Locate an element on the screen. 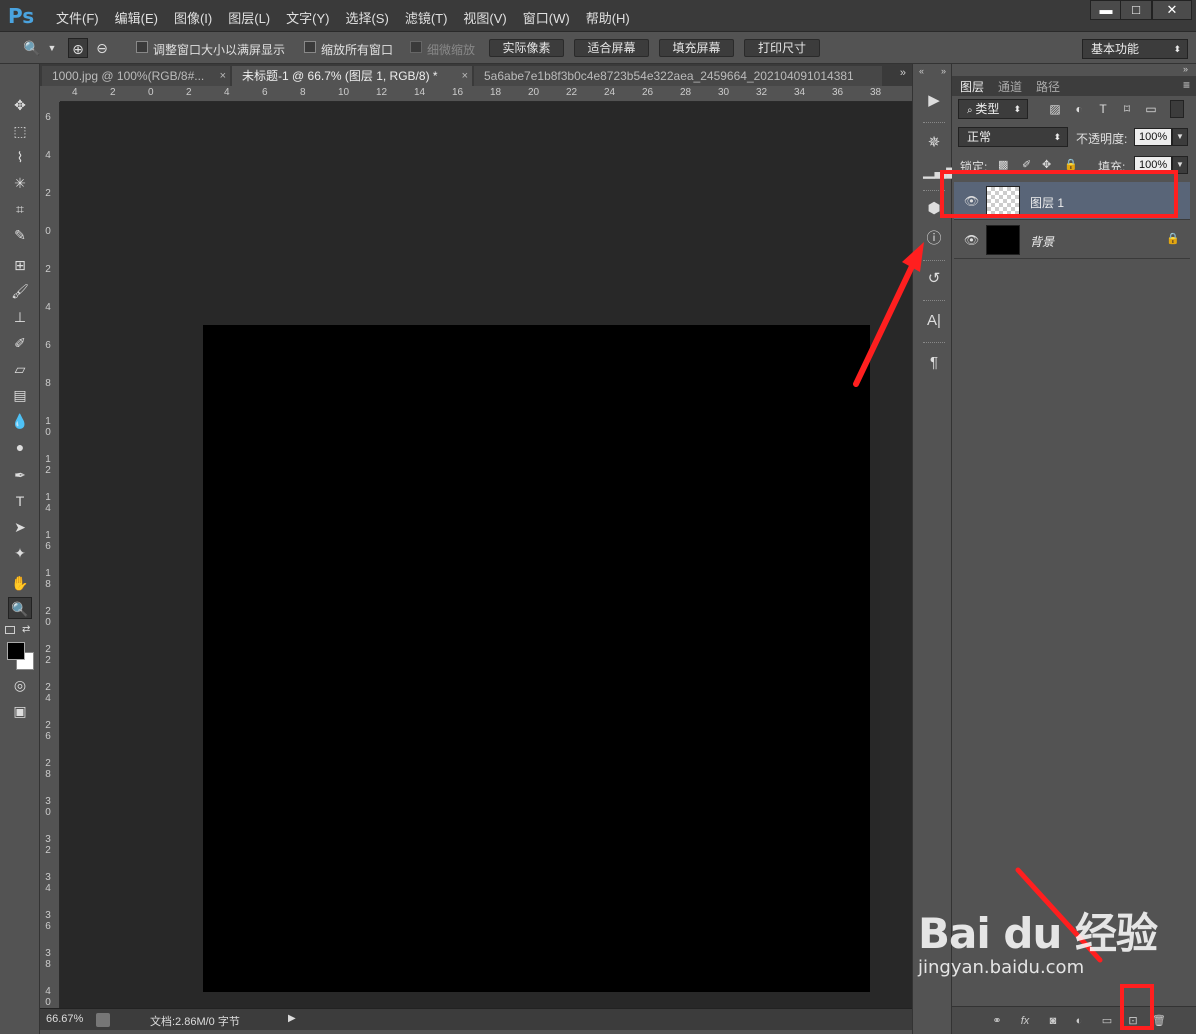 The width and height of the screenshot is (1196, 1034). baidu-watermark: Bai du 经验 jingyan.baidu.com is located at coordinates (1038, 939).